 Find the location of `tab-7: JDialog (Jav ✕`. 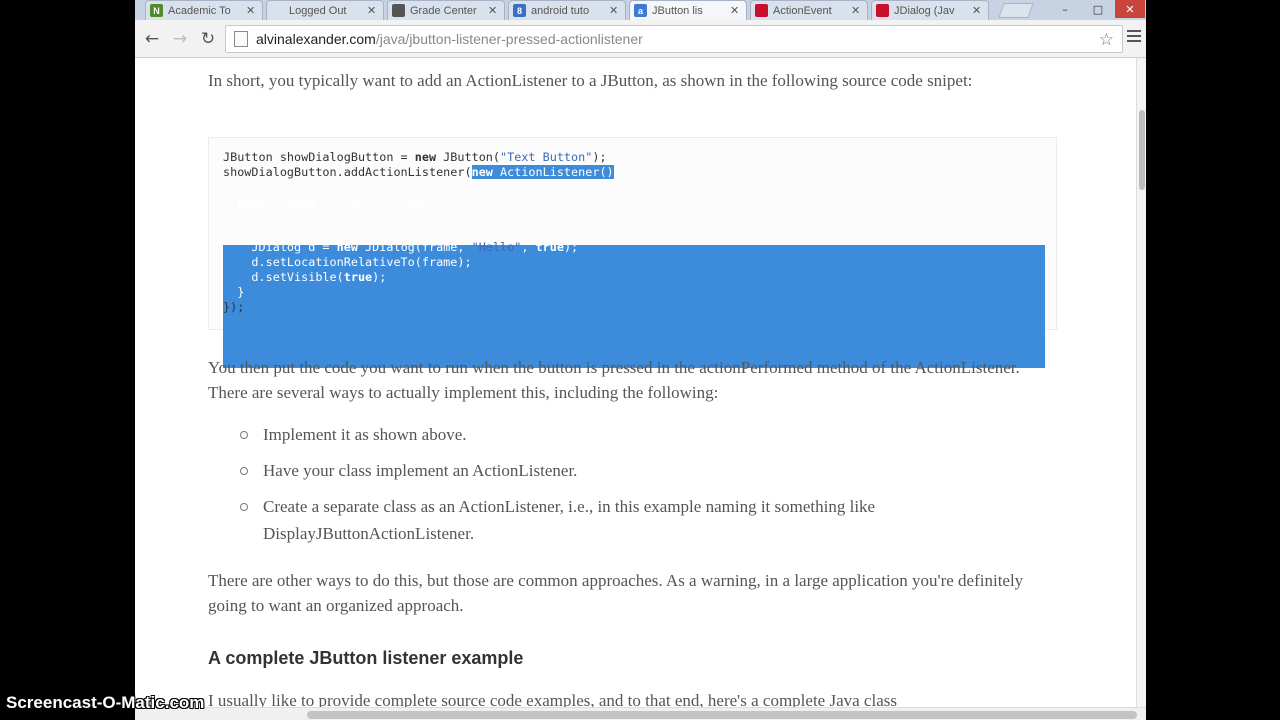

tab-7: JDialog (Jav ✕ is located at coordinates (930, 10).